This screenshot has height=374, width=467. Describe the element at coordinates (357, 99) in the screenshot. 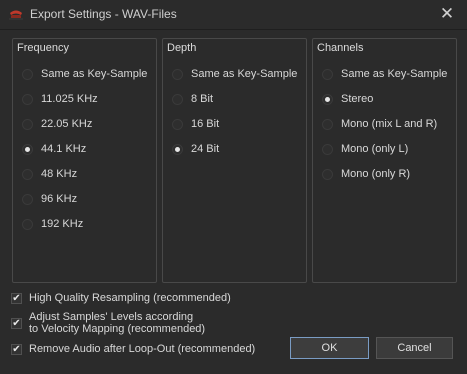

I see `radio-label: Stereo` at that location.